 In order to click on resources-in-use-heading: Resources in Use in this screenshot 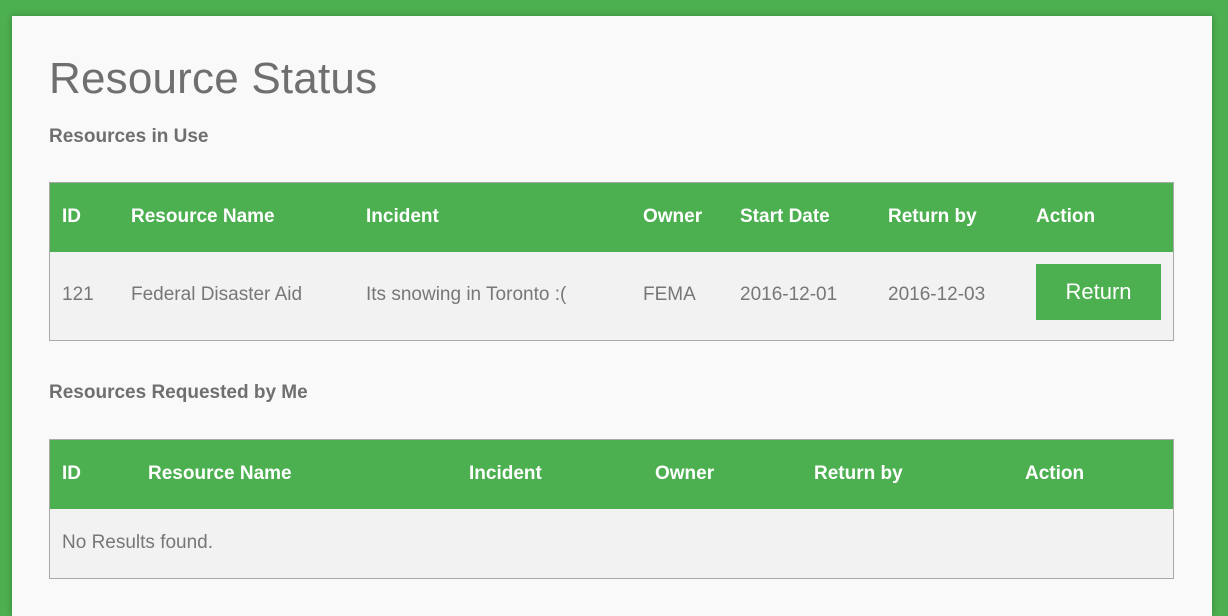, I will do `click(129, 136)`.